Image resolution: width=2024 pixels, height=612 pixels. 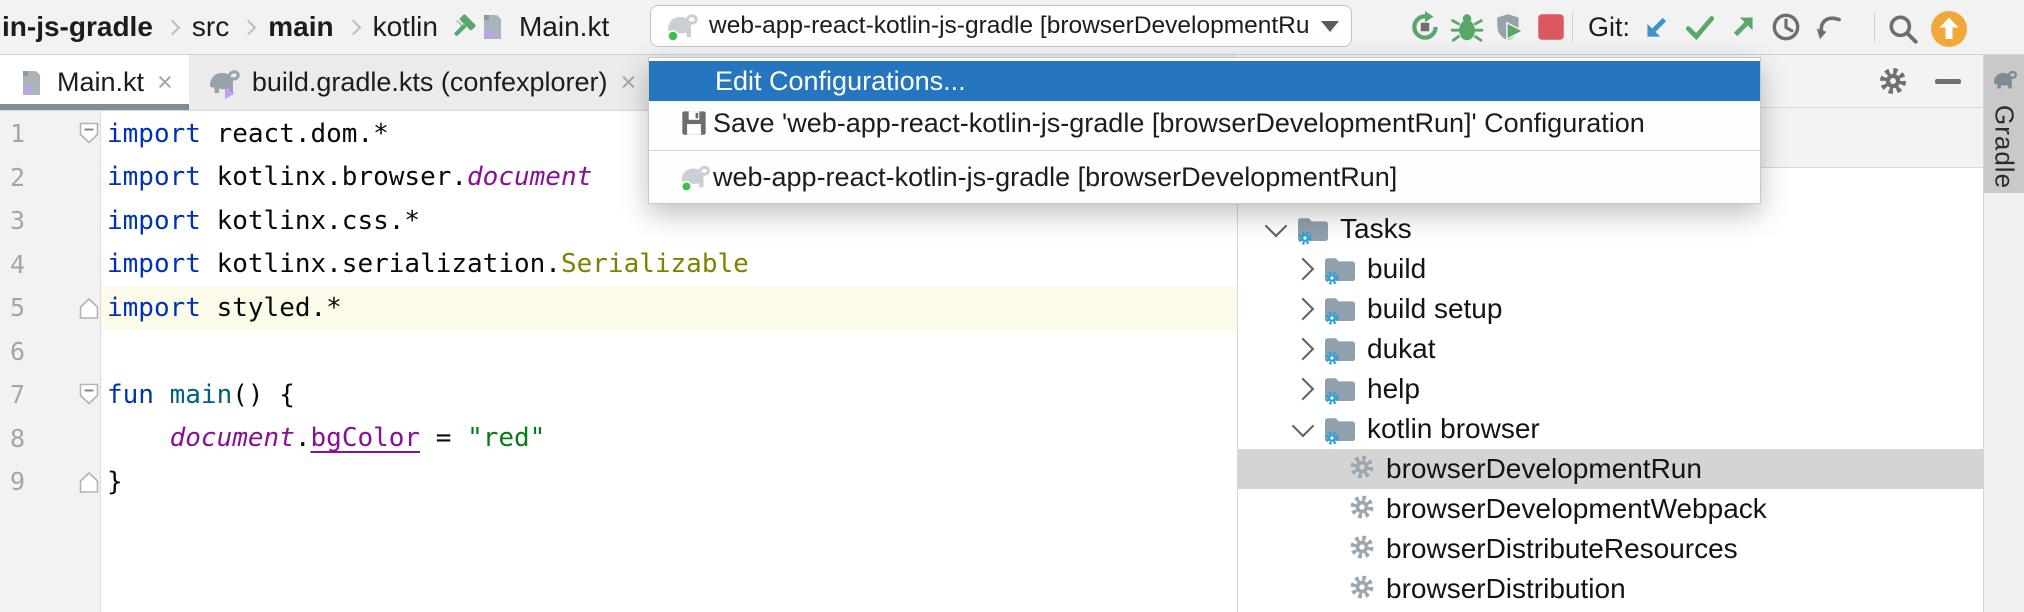 What do you see at coordinates (429, 82) in the screenshot?
I see `tab-label: build.gradle.kts (confexplorer)` at bounding box center [429, 82].